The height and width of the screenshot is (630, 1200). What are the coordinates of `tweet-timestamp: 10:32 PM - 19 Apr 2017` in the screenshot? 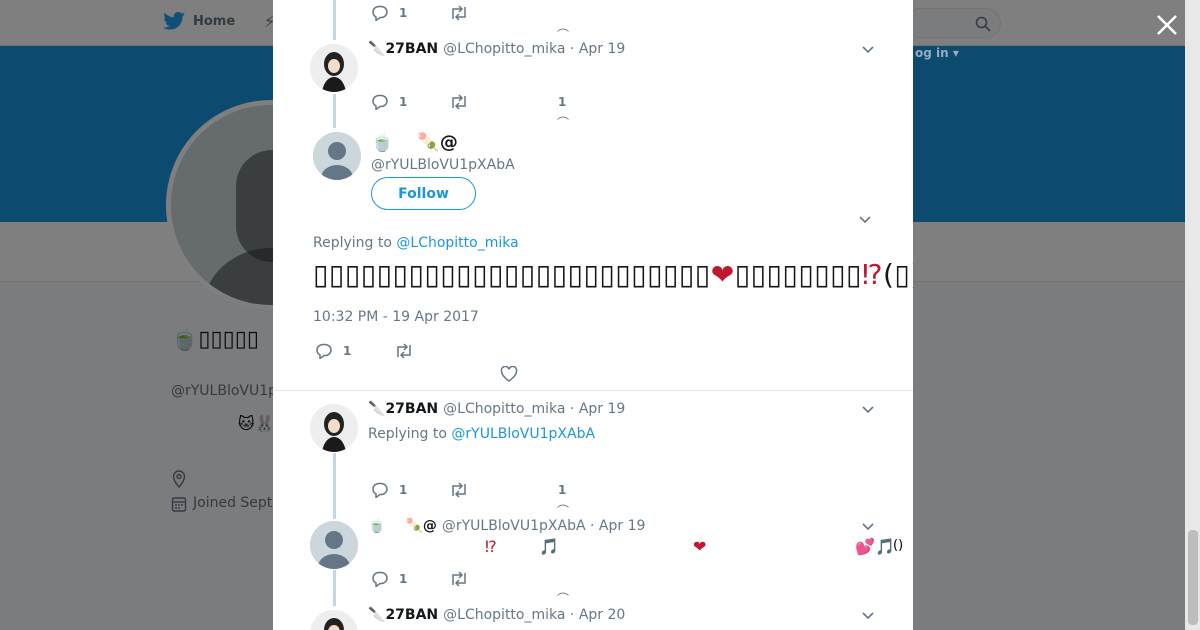 It's located at (396, 317).